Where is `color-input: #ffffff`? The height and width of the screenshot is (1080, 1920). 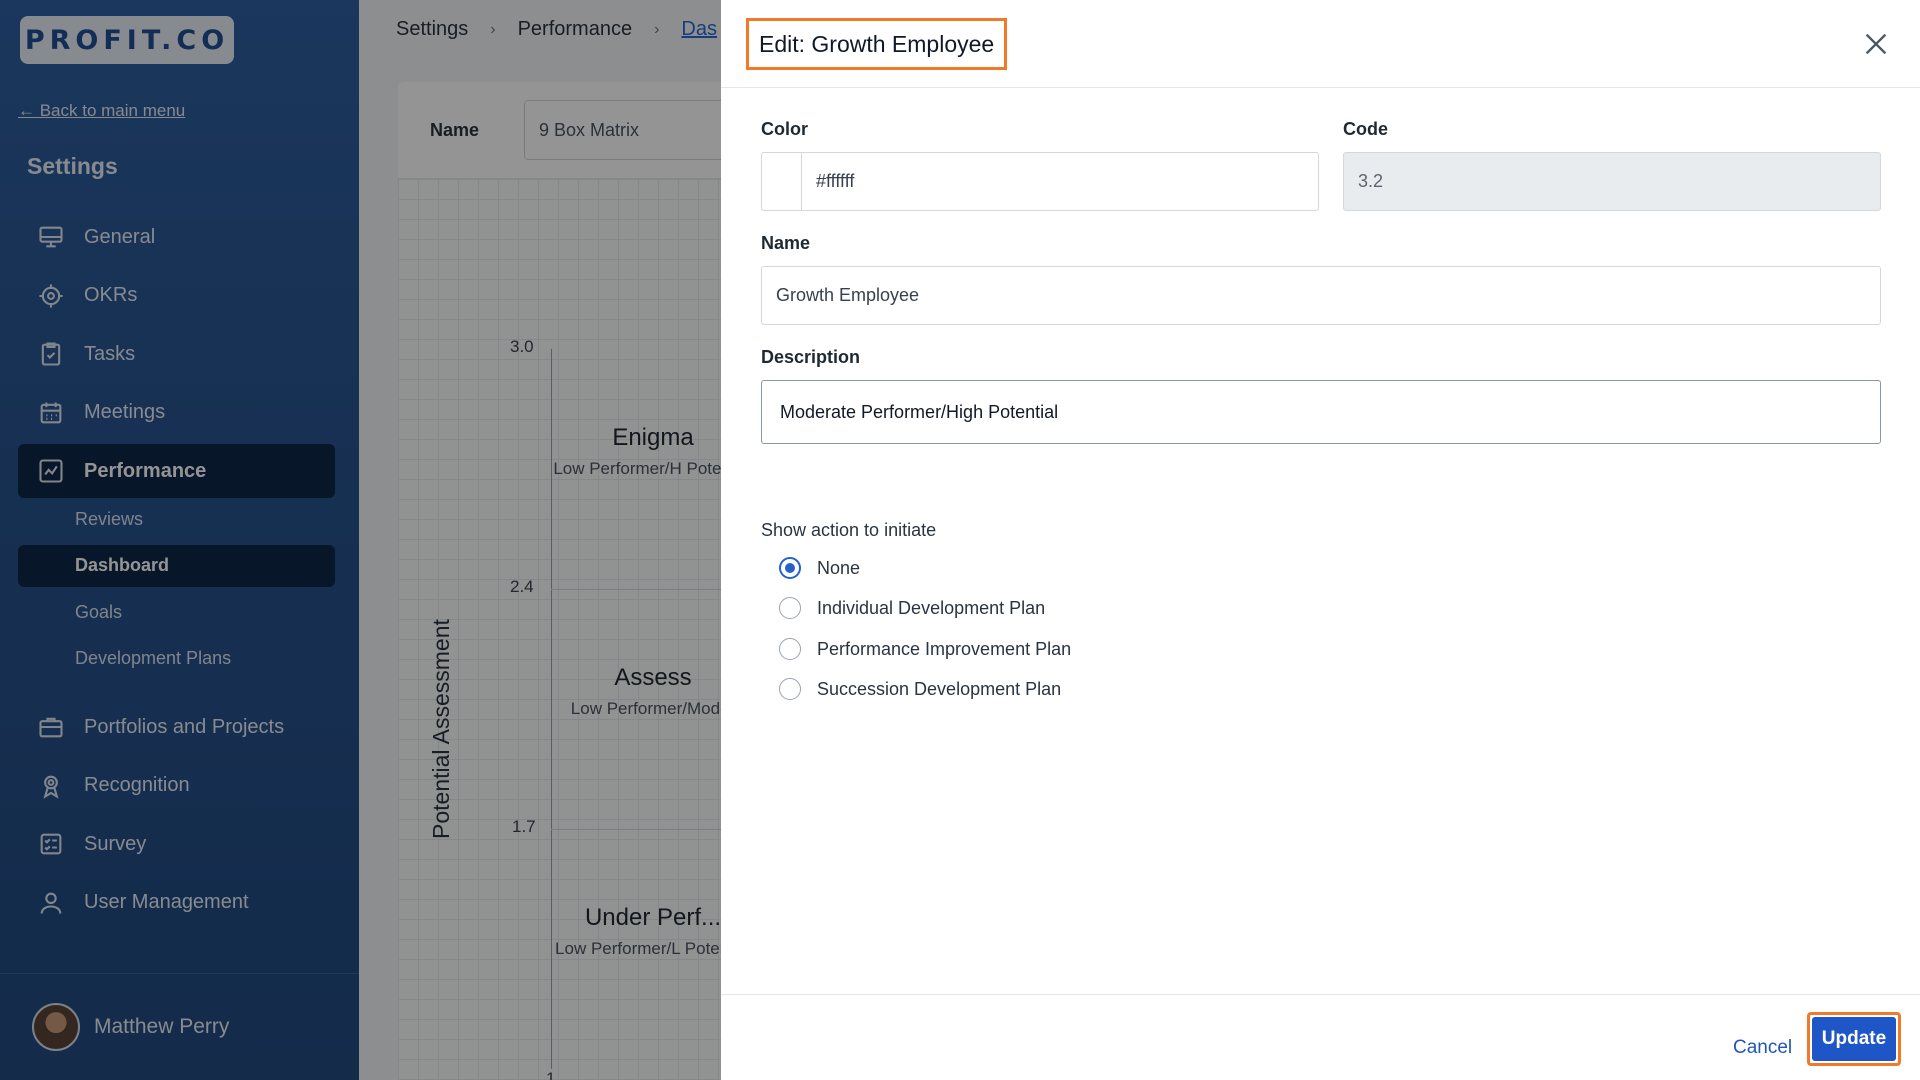
color-input: #ffffff is located at coordinates (1060, 181).